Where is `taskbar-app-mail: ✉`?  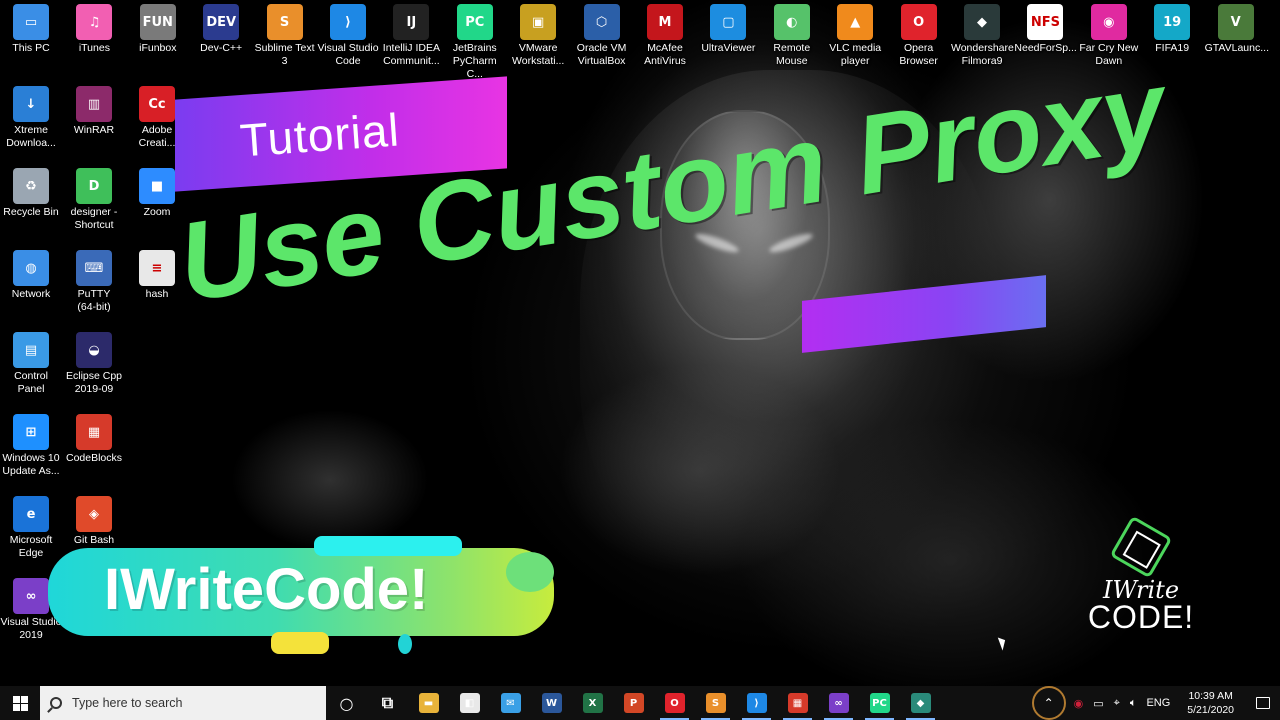 taskbar-app-mail: ✉ is located at coordinates (510, 703).